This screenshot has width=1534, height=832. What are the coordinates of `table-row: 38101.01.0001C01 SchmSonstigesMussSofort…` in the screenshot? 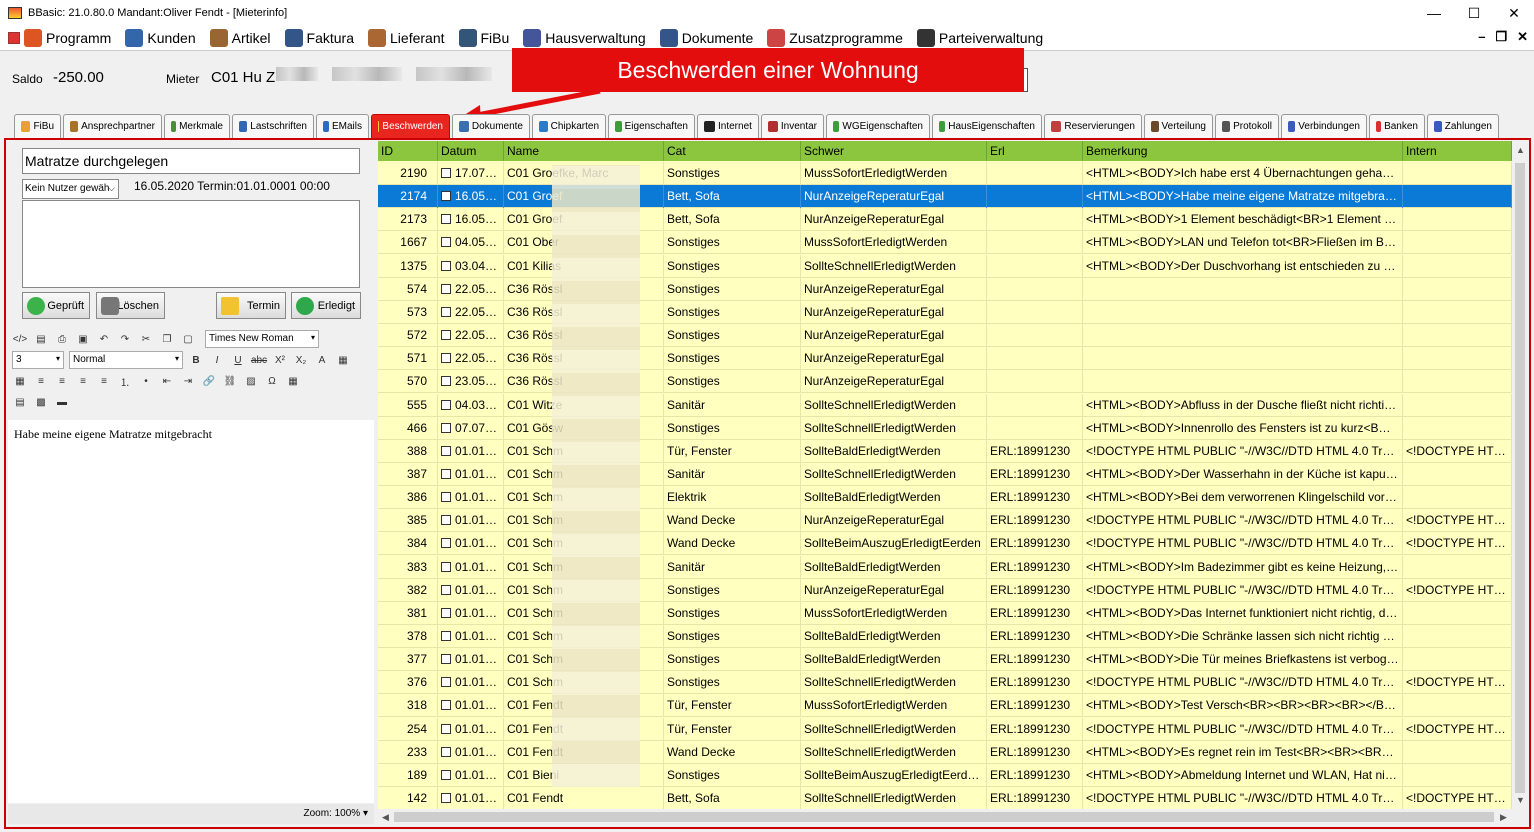 It's located at (945, 613).